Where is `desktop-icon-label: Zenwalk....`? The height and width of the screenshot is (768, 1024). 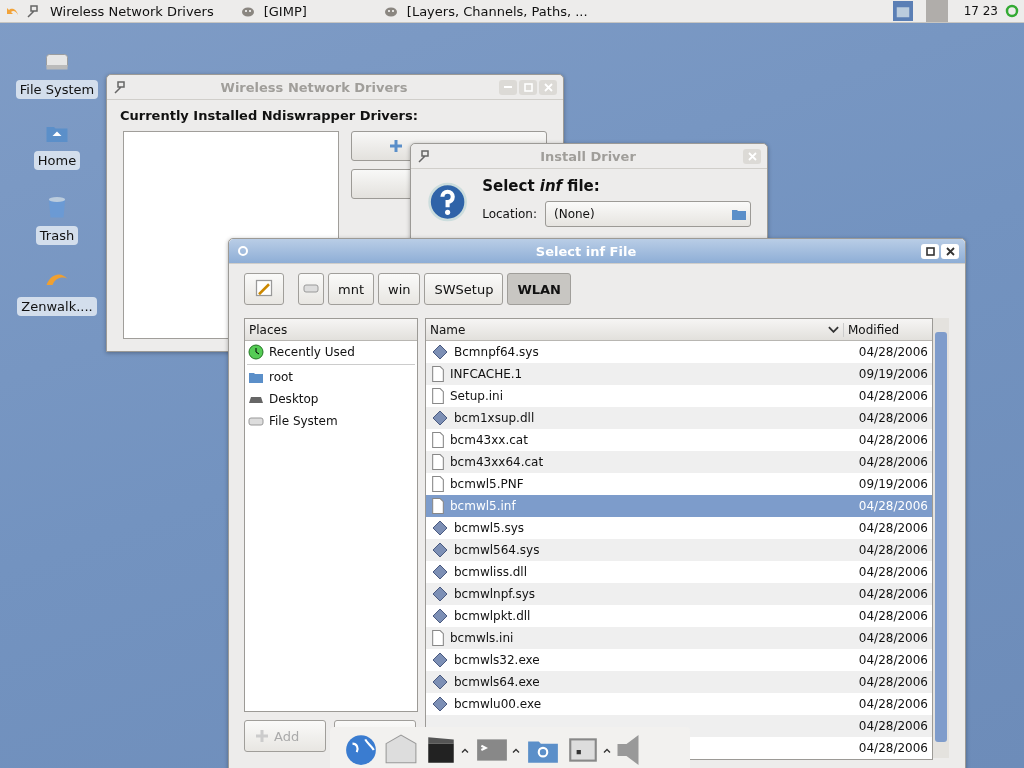
desktop-icon-label: Zenwalk.... is located at coordinates (57, 306).